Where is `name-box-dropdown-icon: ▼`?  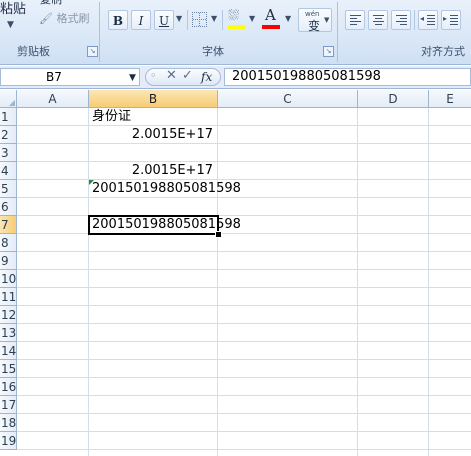 name-box-dropdown-icon: ▼ is located at coordinates (132, 78).